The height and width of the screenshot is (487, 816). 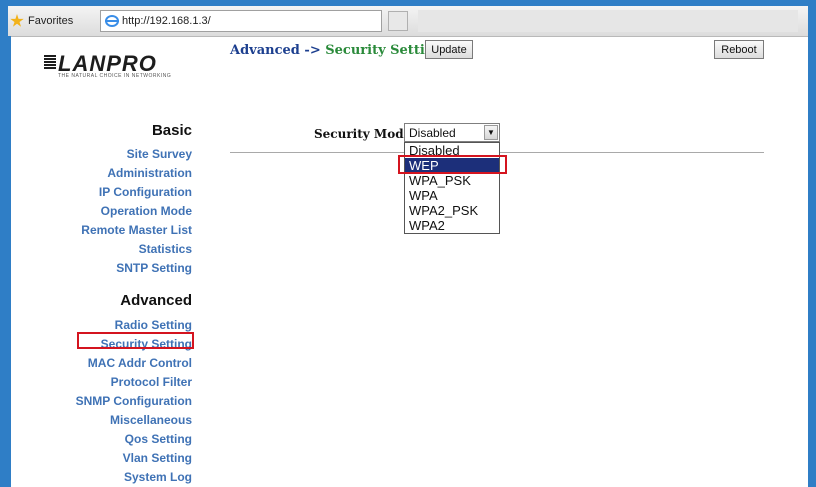 I want to click on nav-heading-basic: Basic, so click(x=171, y=130).